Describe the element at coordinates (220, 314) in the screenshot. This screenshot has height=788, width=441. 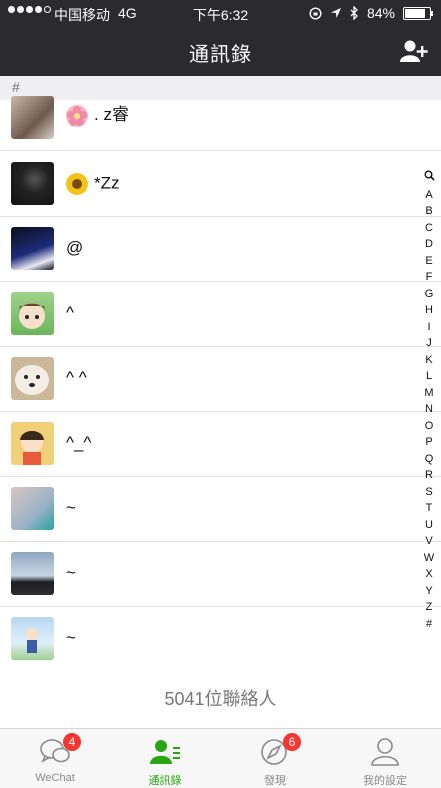
I see `contact-row: ^` at that location.